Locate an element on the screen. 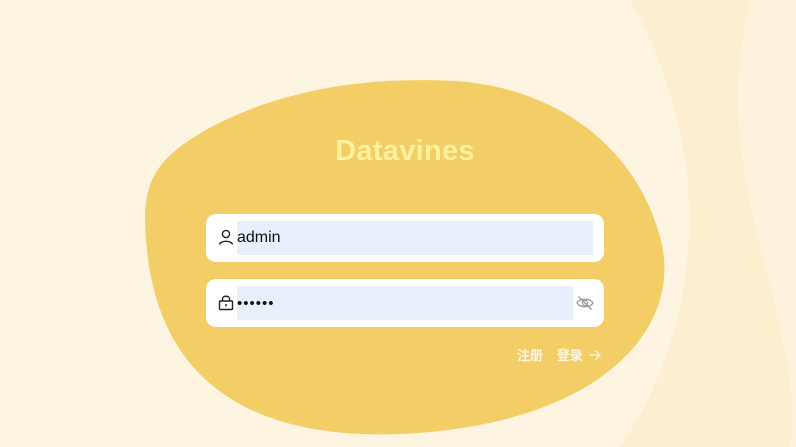 The width and height of the screenshot is (796, 447). login-label: 登录 is located at coordinates (569, 355).